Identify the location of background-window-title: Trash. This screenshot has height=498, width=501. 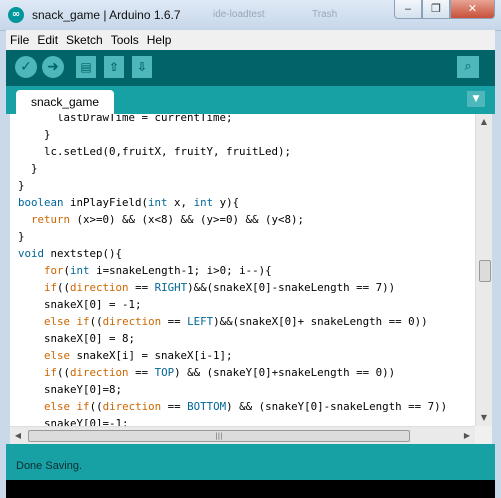
(325, 14).